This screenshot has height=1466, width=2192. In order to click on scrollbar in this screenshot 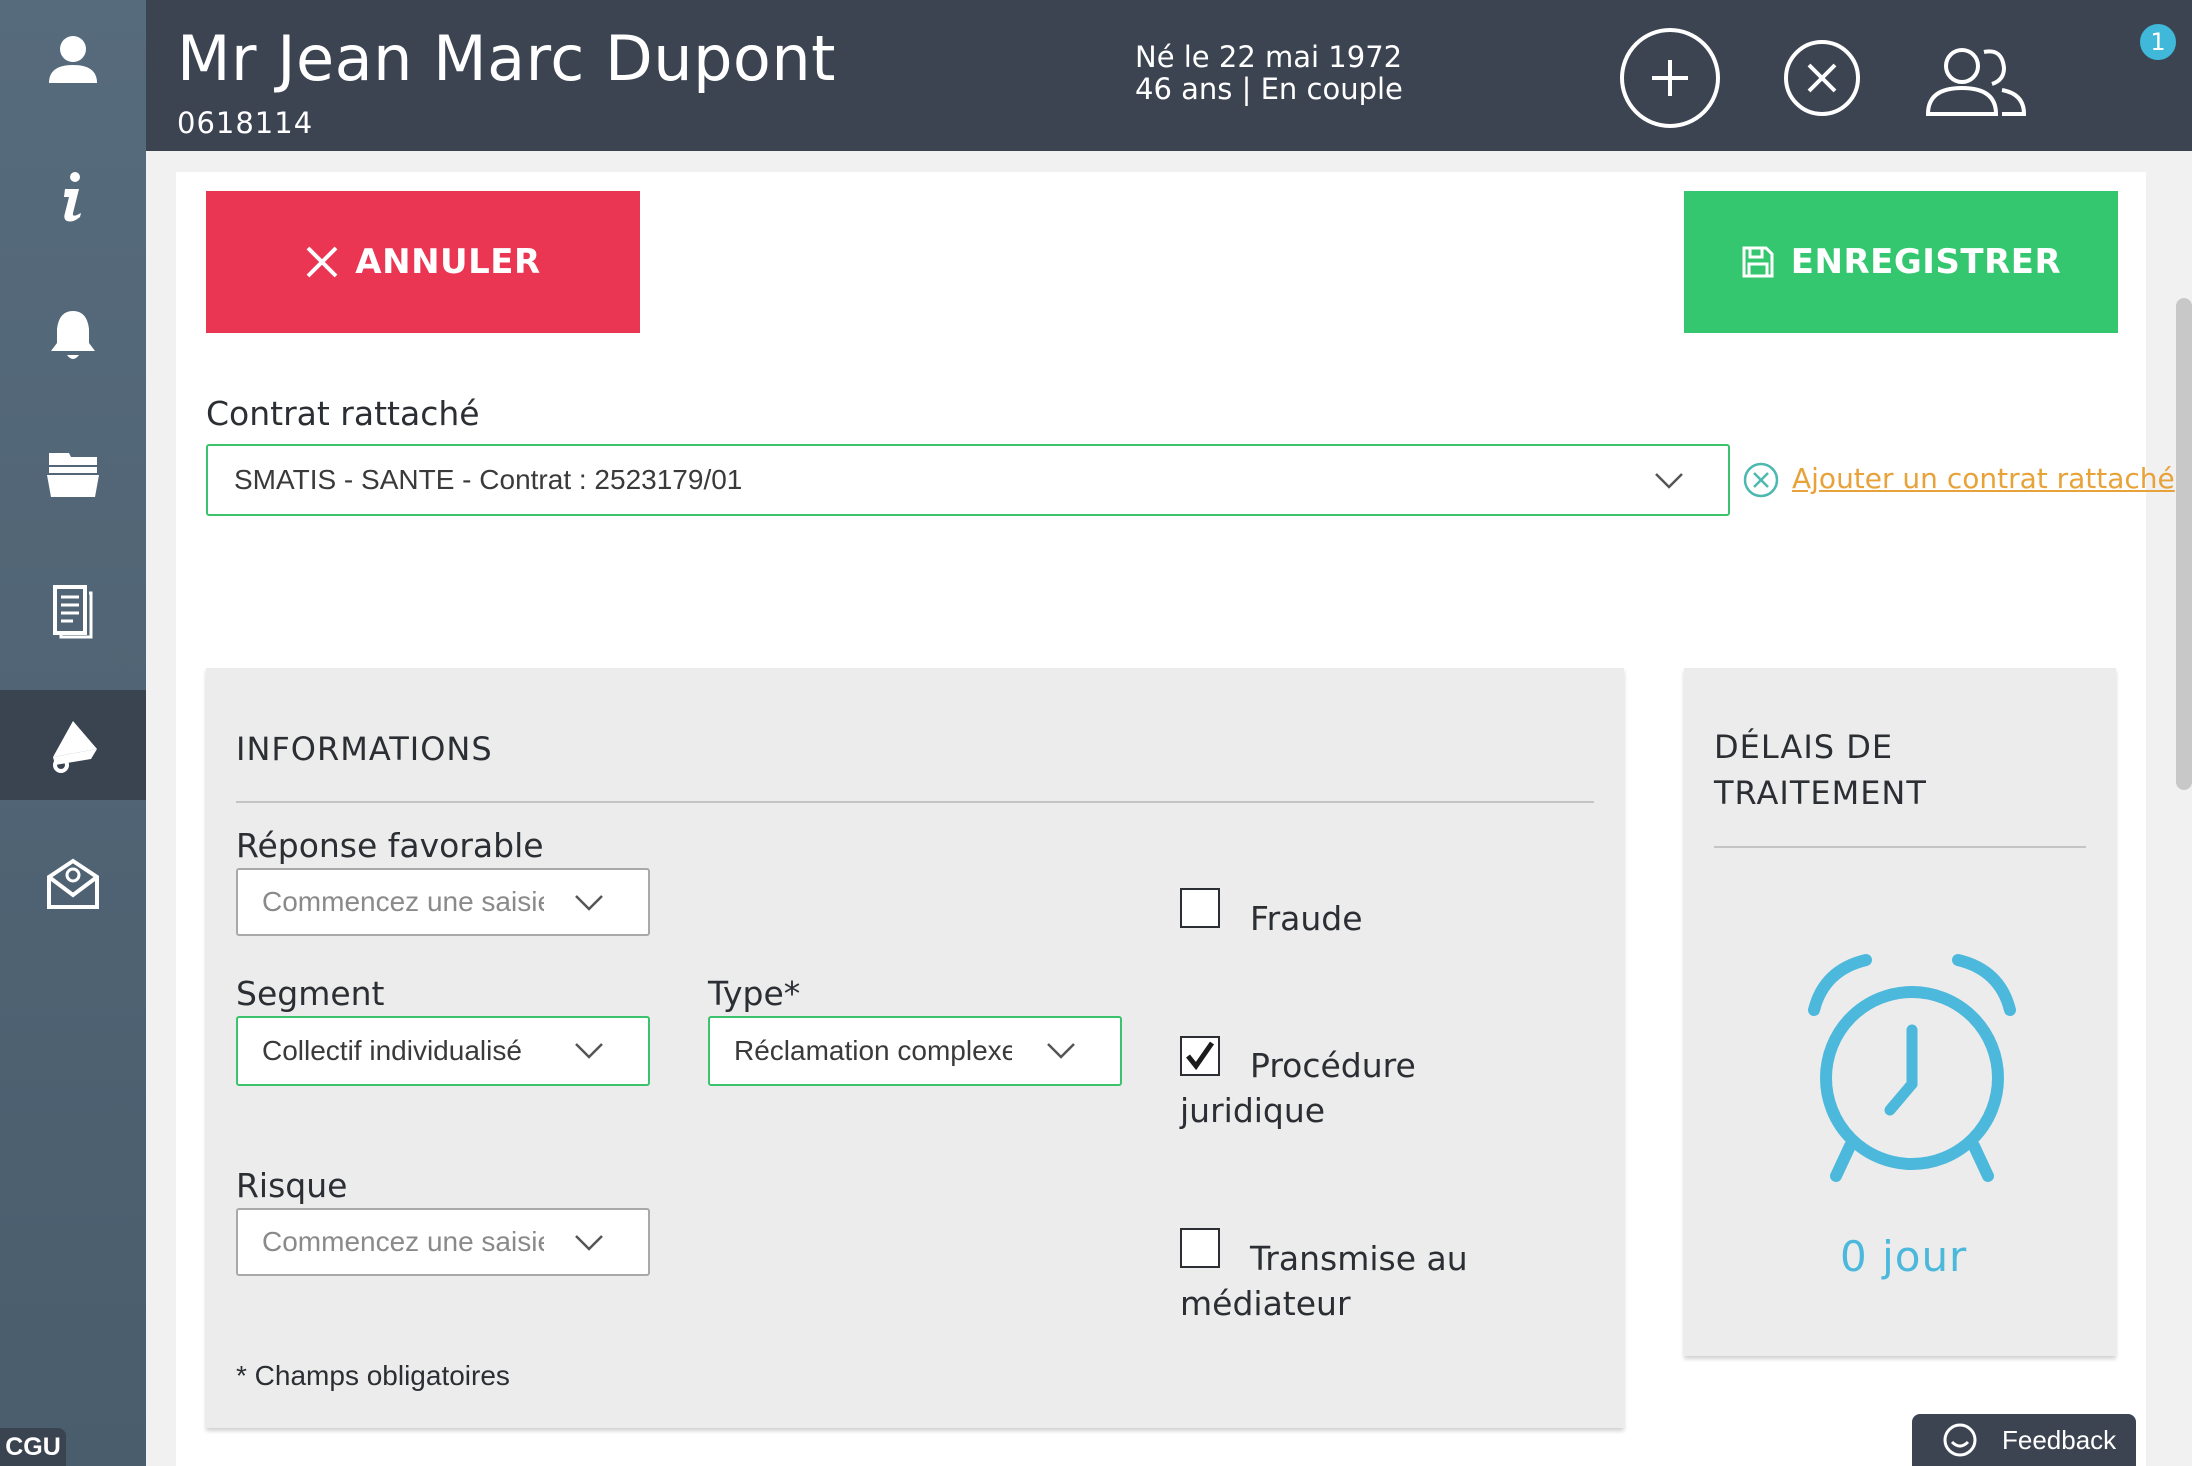, I will do `click(2184, 544)`.